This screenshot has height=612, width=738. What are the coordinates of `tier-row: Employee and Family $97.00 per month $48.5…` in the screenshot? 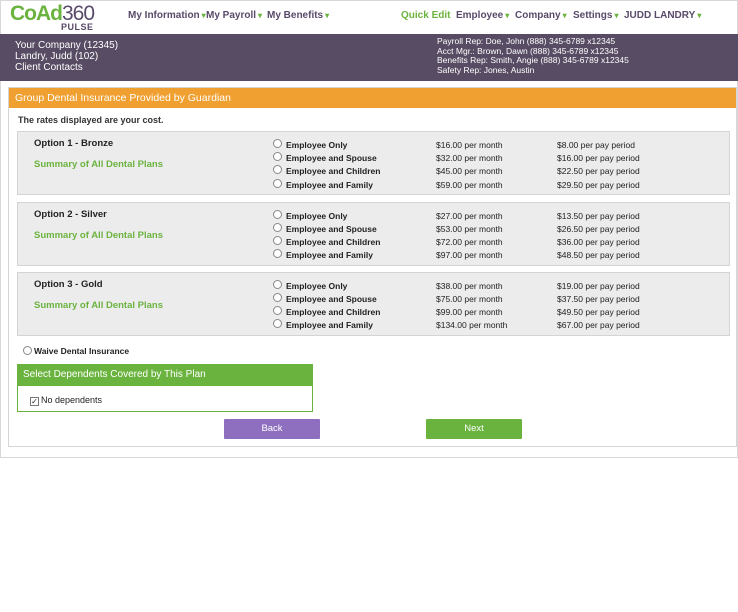 It's located at (498, 255).